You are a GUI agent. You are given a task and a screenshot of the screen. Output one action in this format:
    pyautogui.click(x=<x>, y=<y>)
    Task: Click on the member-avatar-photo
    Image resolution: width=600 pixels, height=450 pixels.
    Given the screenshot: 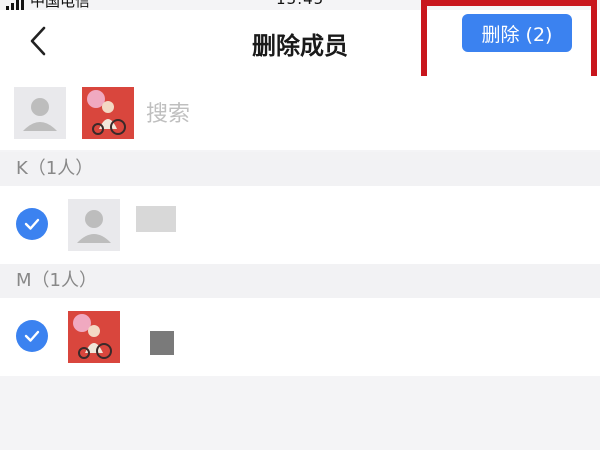 What is the action you would take?
    pyautogui.click(x=94, y=337)
    